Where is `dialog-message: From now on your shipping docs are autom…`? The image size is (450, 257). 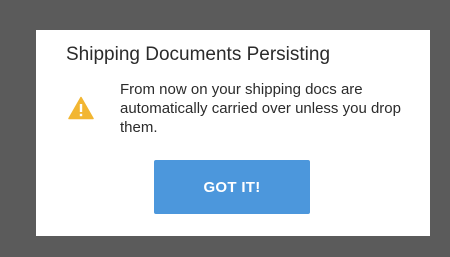
dialog-message: From now on your shipping docs are autom… is located at coordinates (260, 108).